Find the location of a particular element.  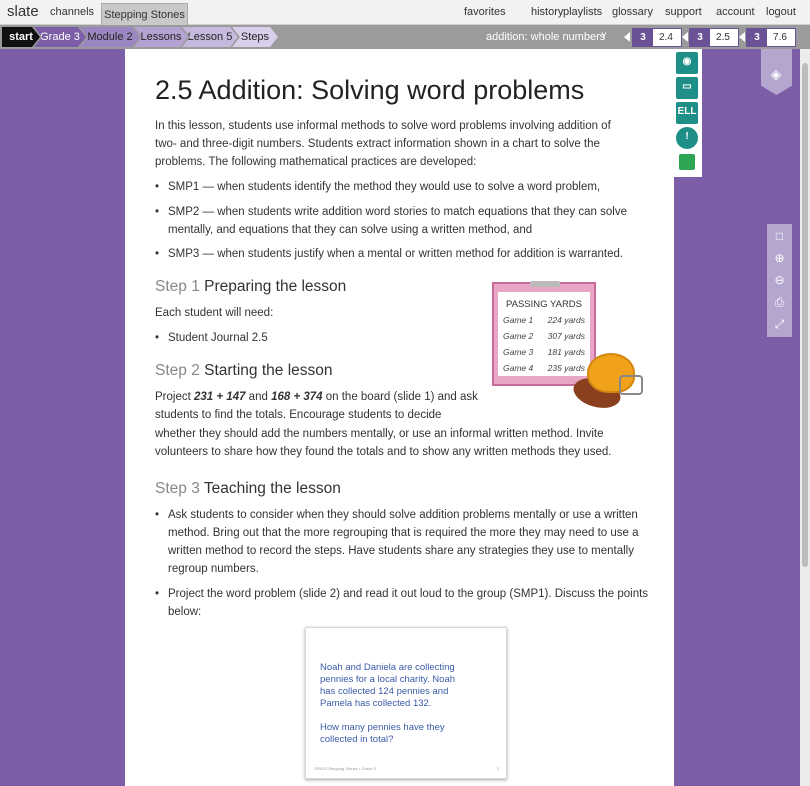

slide-page-number: 2 is located at coordinates (497, 768).